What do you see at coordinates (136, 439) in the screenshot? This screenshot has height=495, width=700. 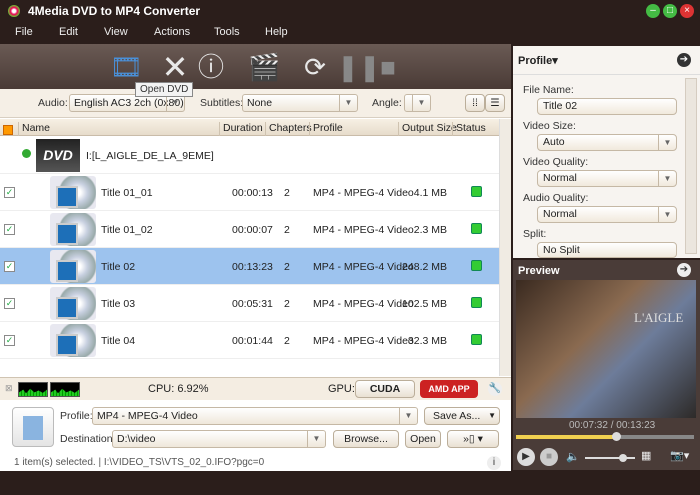 I see `destination-value: D:\video` at bounding box center [136, 439].